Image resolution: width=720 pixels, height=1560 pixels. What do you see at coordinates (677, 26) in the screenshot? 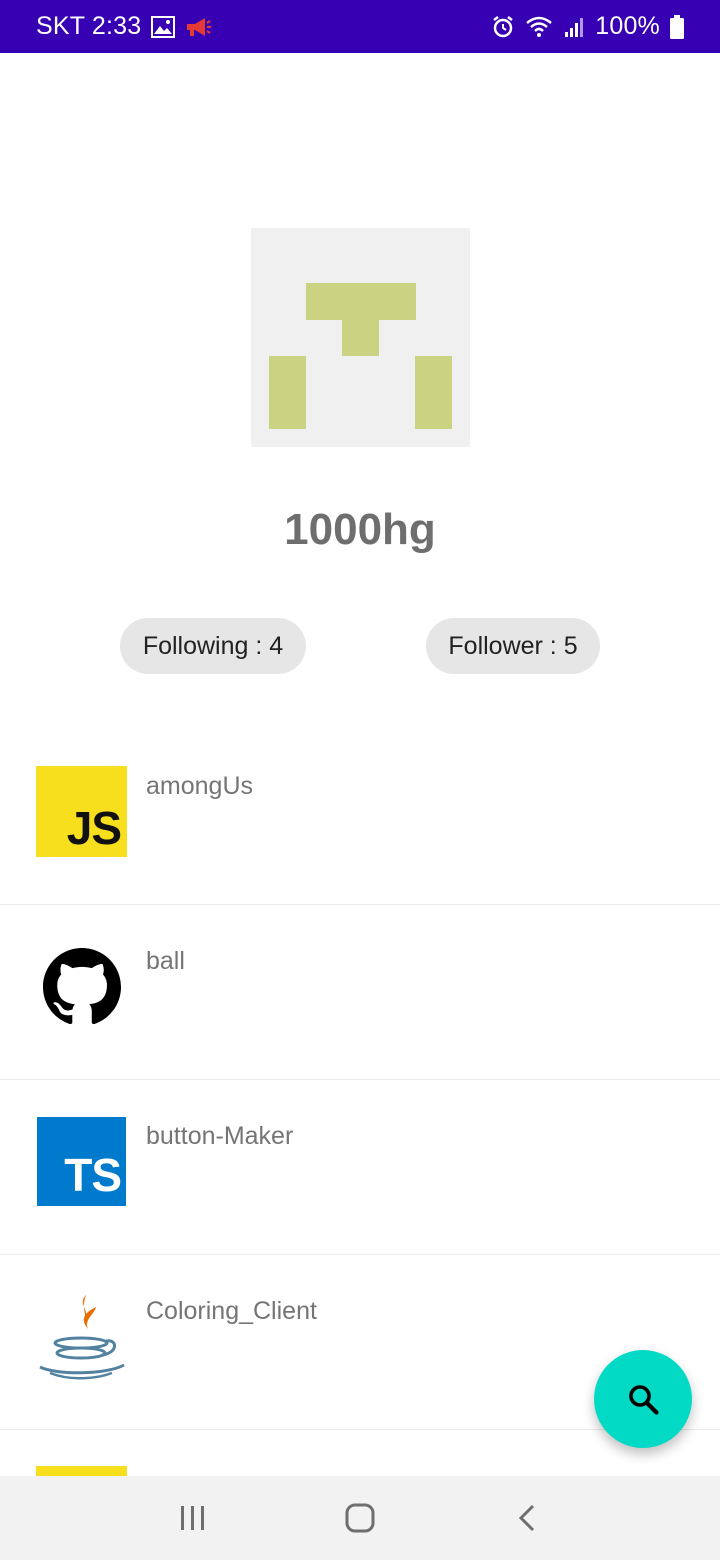
I see `battery-icon` at bounding box center [677, 26].